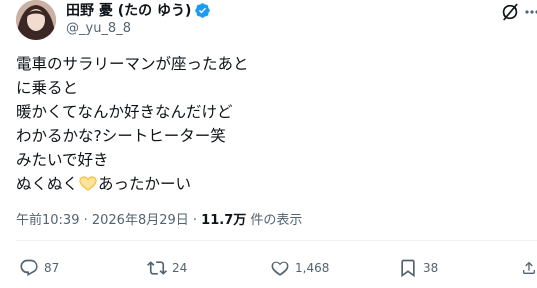  I want to click on tweet-text-line: わかるかな?シートヒーター笑, so click(121, 136).